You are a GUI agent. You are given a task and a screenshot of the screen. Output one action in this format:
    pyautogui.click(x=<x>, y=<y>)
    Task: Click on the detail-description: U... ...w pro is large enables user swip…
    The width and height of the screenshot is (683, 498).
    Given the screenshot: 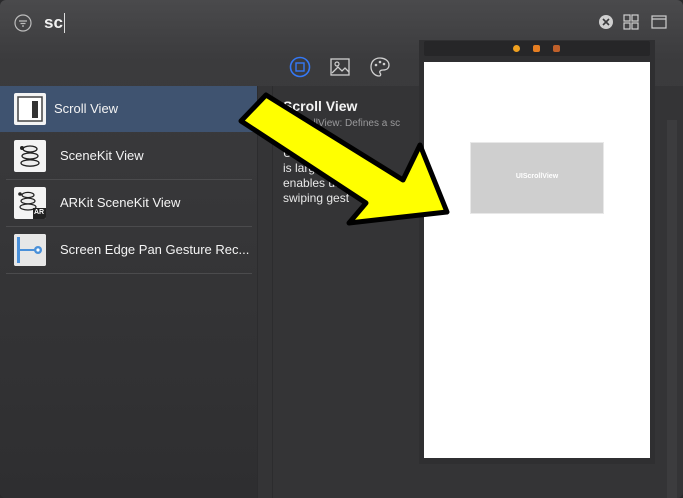 What is the action you would take?
    pyautogui.click(x=358, y=176)
    